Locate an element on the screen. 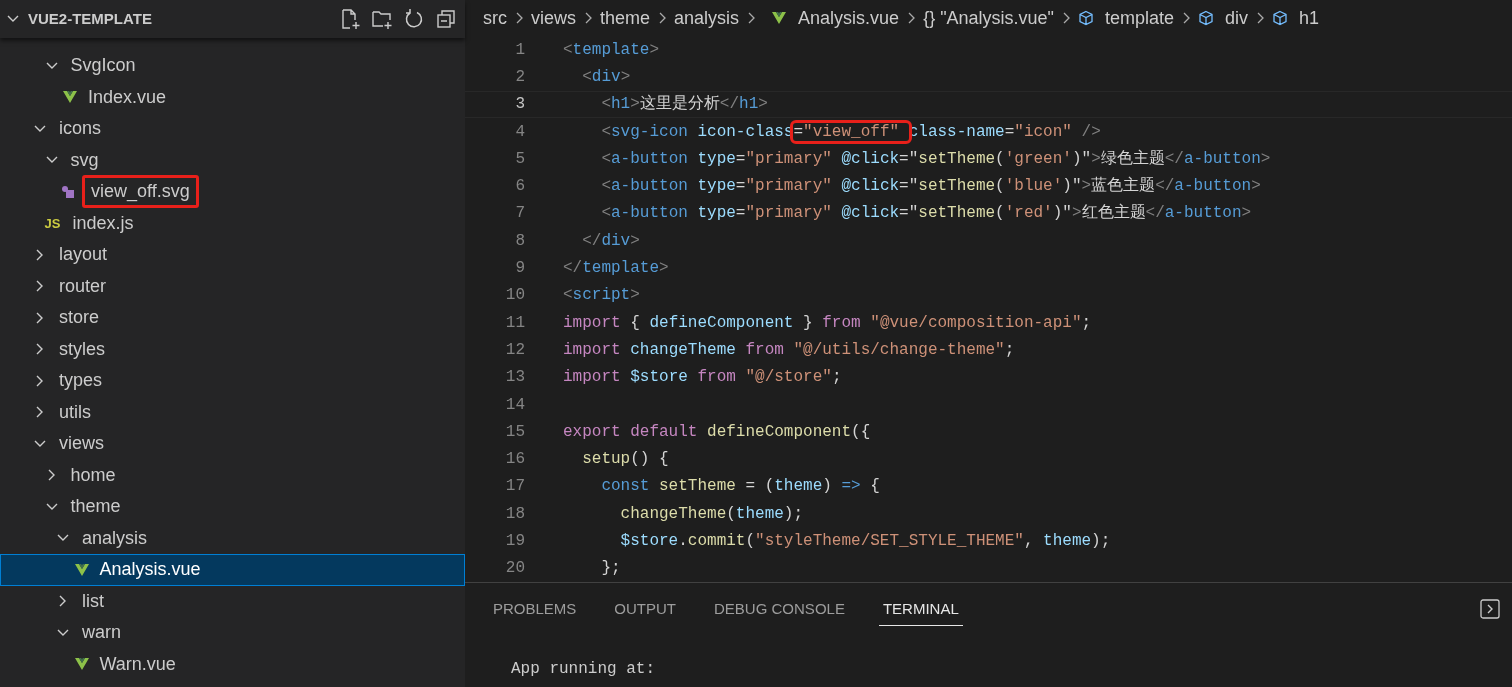 This screenshot has height=687, width=1512. code-line: <h1>这里是分析</h1> is located at coordinates (684, 104).